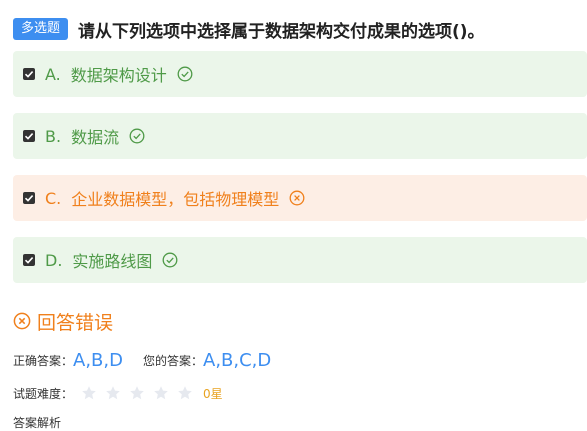  I want to click on question-header: 多选题 请从下列选项中选择属于数据架构交付成果的选项()。, so click(300, 29).